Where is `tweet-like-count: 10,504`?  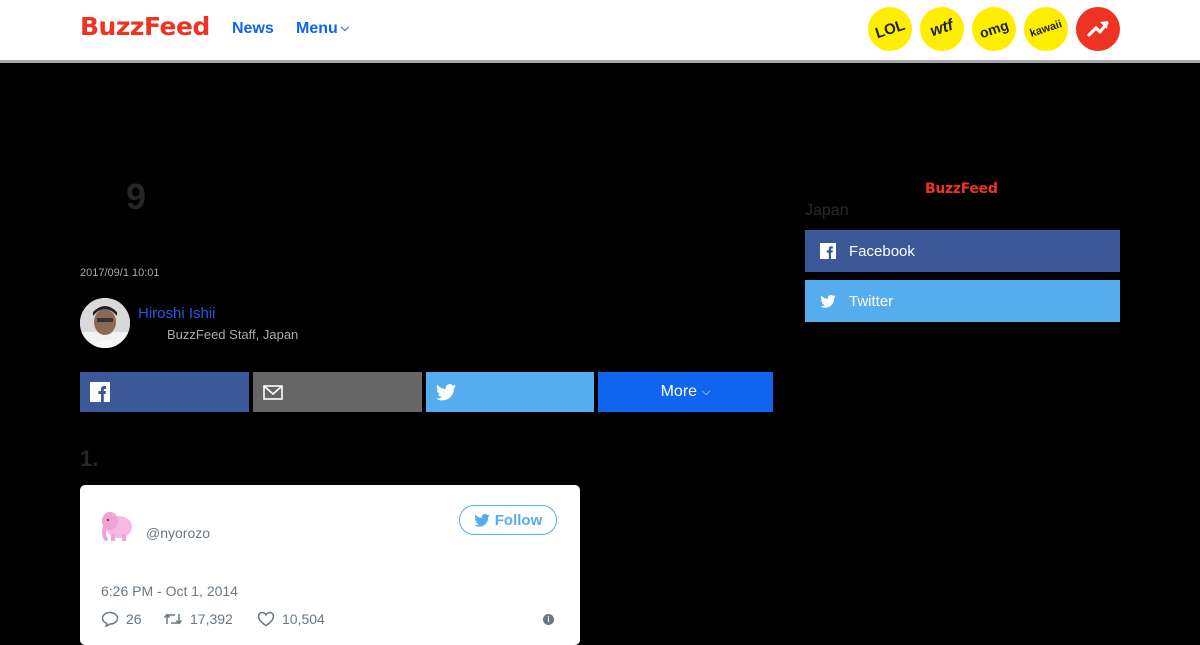
tweet-like-count: 10,504 is located at coordinates (303, 619).